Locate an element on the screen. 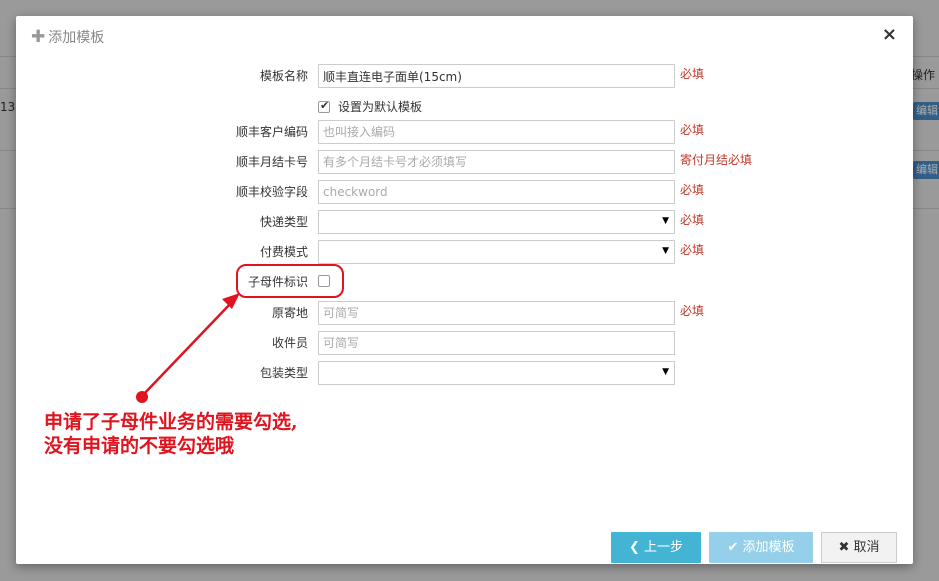 This screenshot has width=939, height=581. annotation-line-1: 申请了子母件业务的需要勾选, is located at coordinates (171, 422).